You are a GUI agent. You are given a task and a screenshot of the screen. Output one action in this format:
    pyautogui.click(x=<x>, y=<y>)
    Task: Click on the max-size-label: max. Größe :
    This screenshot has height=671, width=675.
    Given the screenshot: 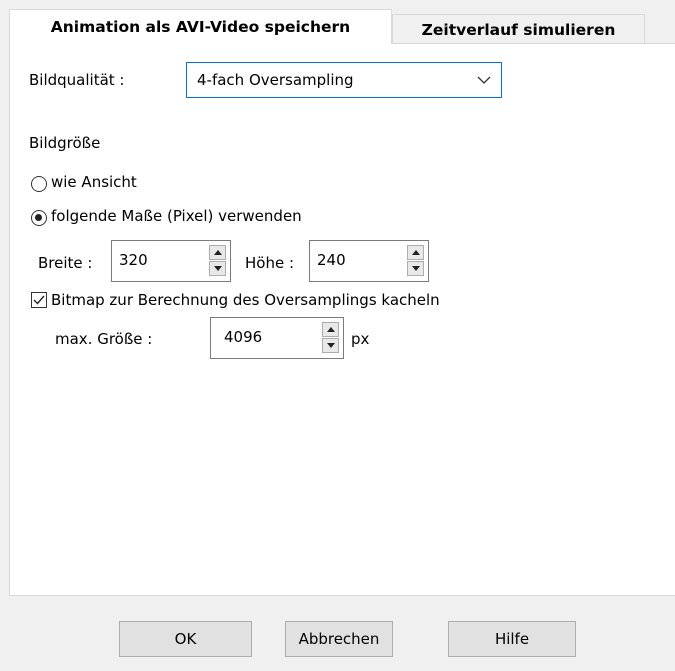 What is the action you would take?
    pyautogui.click(x=104, y=339)
    